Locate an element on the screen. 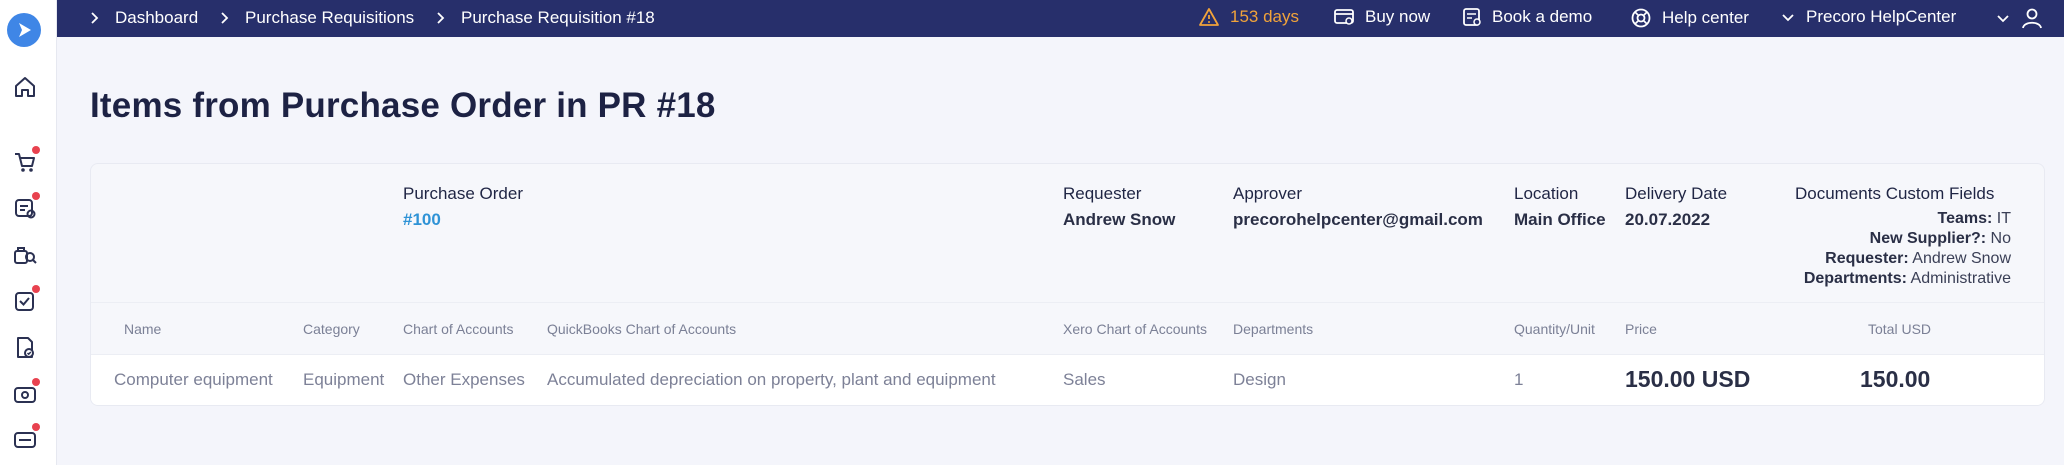  custom-field-requester: Requester: Andrew Snow is located at coordinates (1918, 259).